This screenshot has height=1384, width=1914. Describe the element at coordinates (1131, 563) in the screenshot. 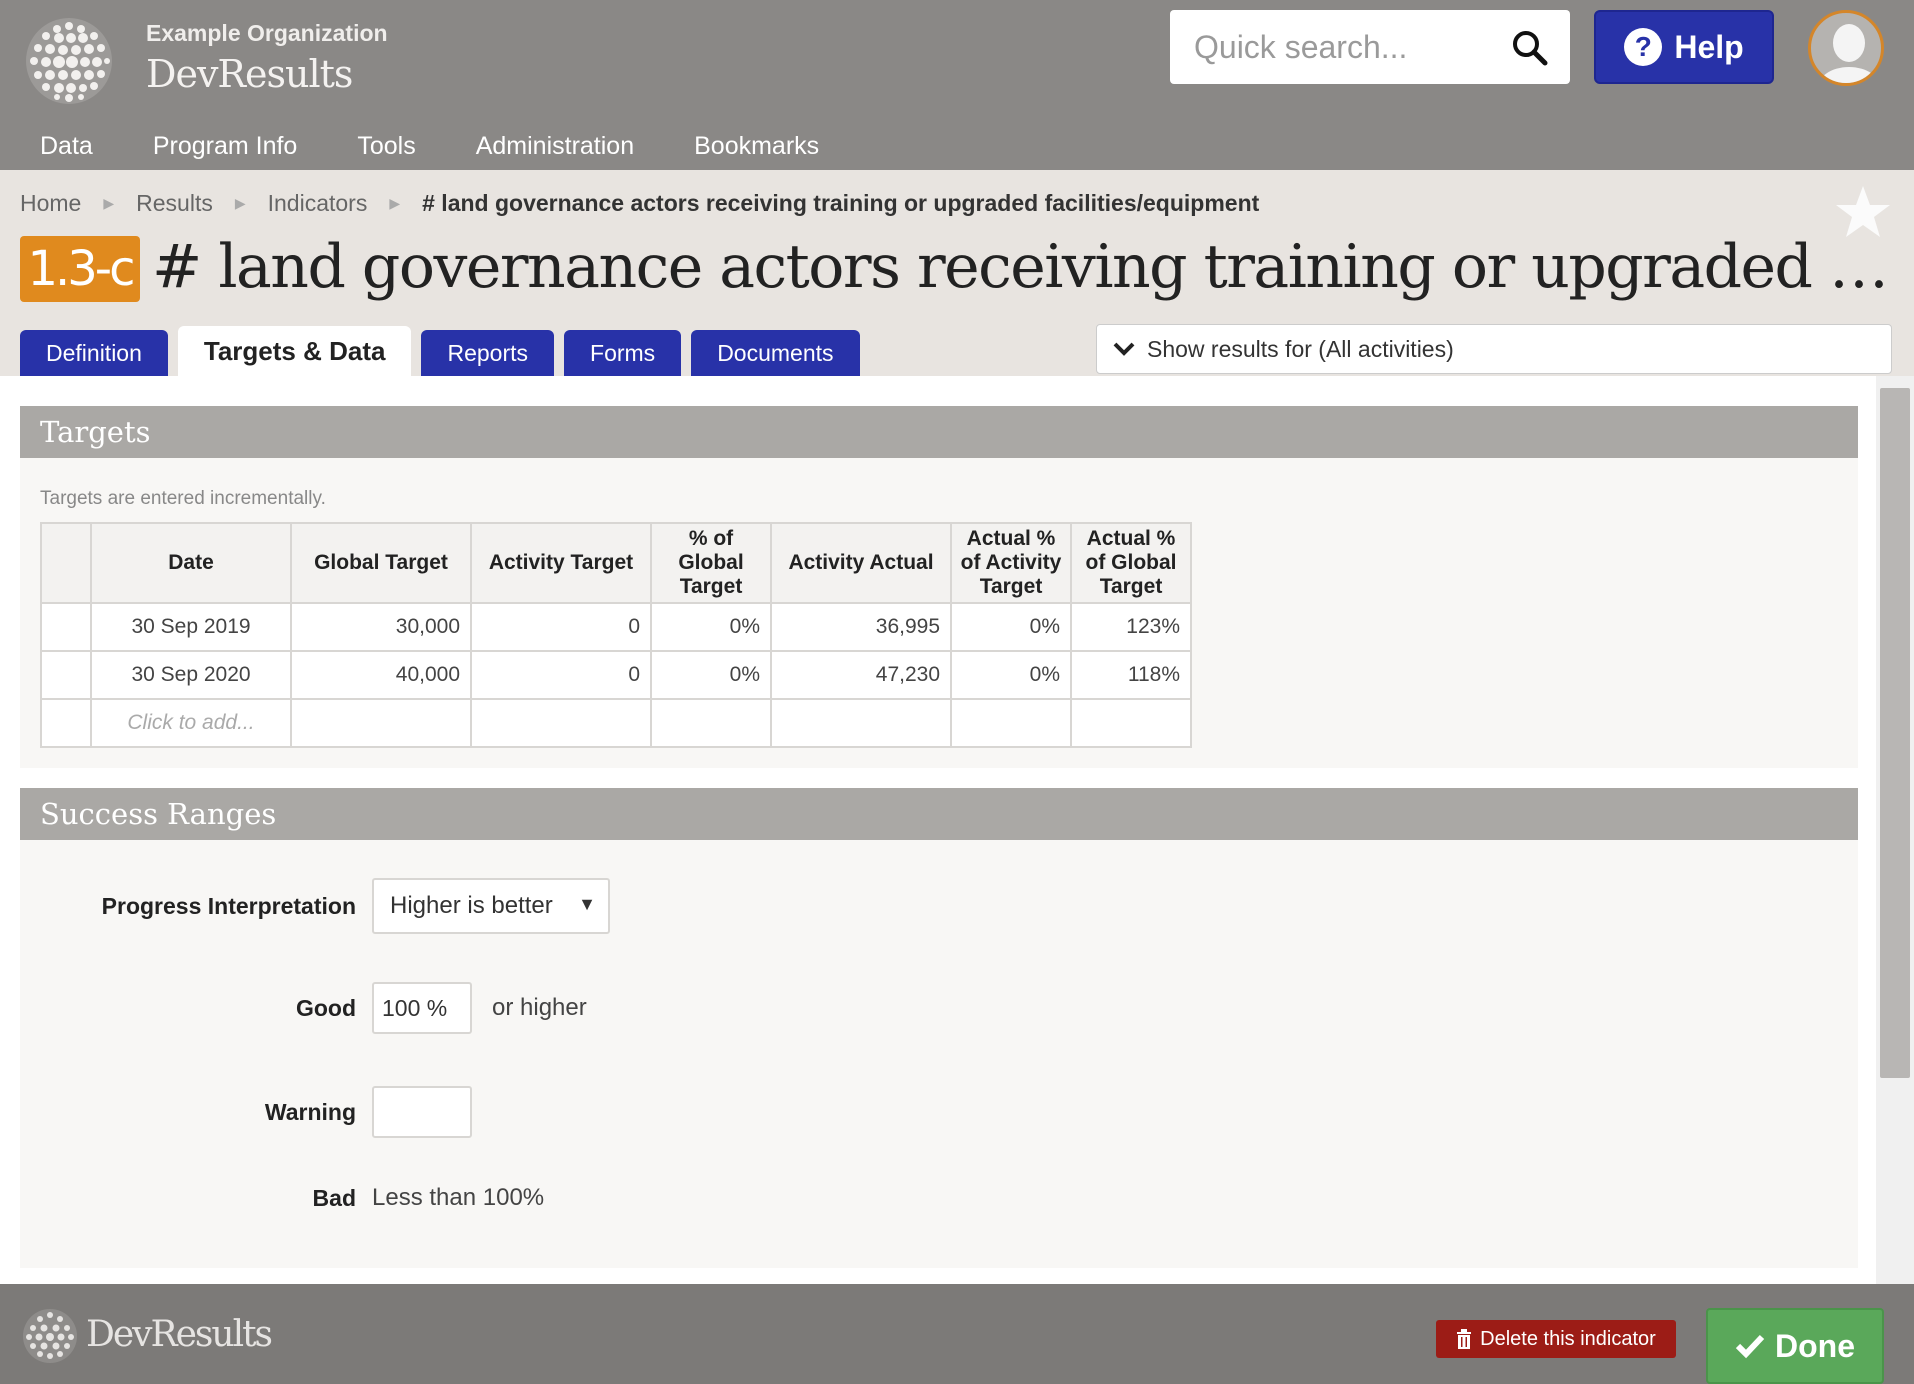

I see `column-header-actual-pct-global: Actual % of Global Target` at that location.